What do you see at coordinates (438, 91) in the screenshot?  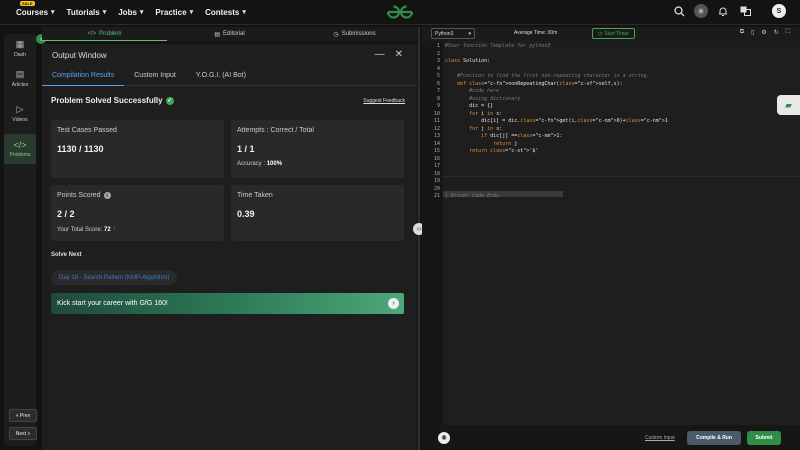 I see `line-number: 7` at bounding box center [438, 91].